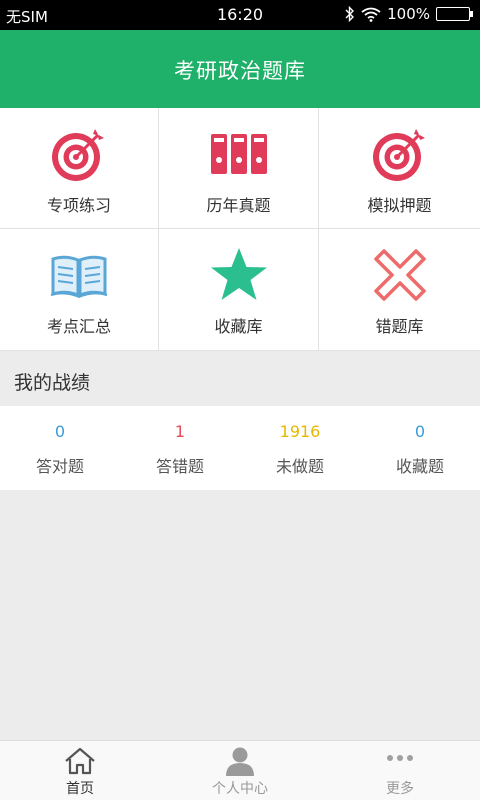 Image resolution: width=480 pixels, height=800 pixels. I want to click on stat-undone: 1916 未做题, so click(300, 441).